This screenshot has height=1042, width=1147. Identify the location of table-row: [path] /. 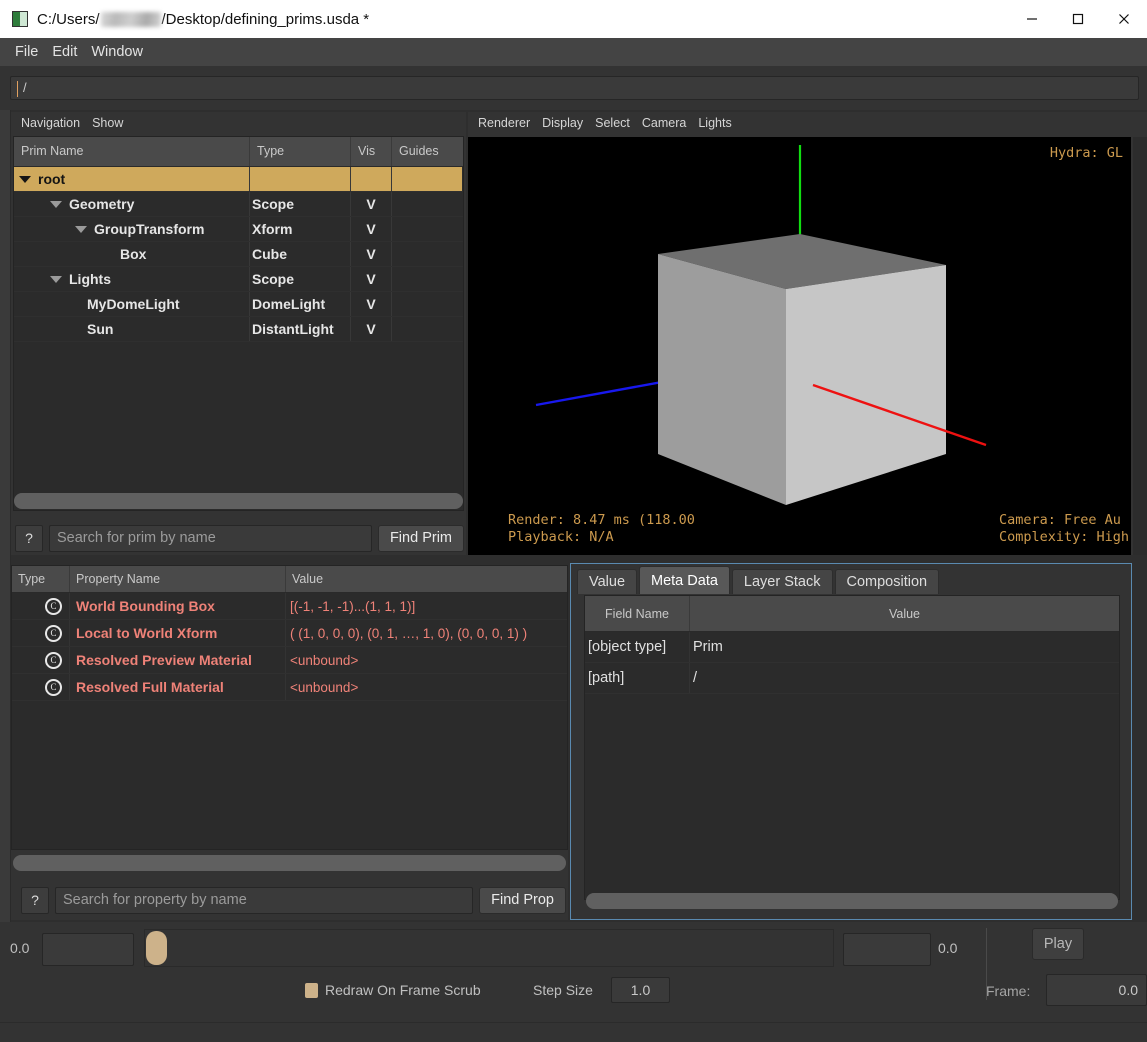
(852, 678).